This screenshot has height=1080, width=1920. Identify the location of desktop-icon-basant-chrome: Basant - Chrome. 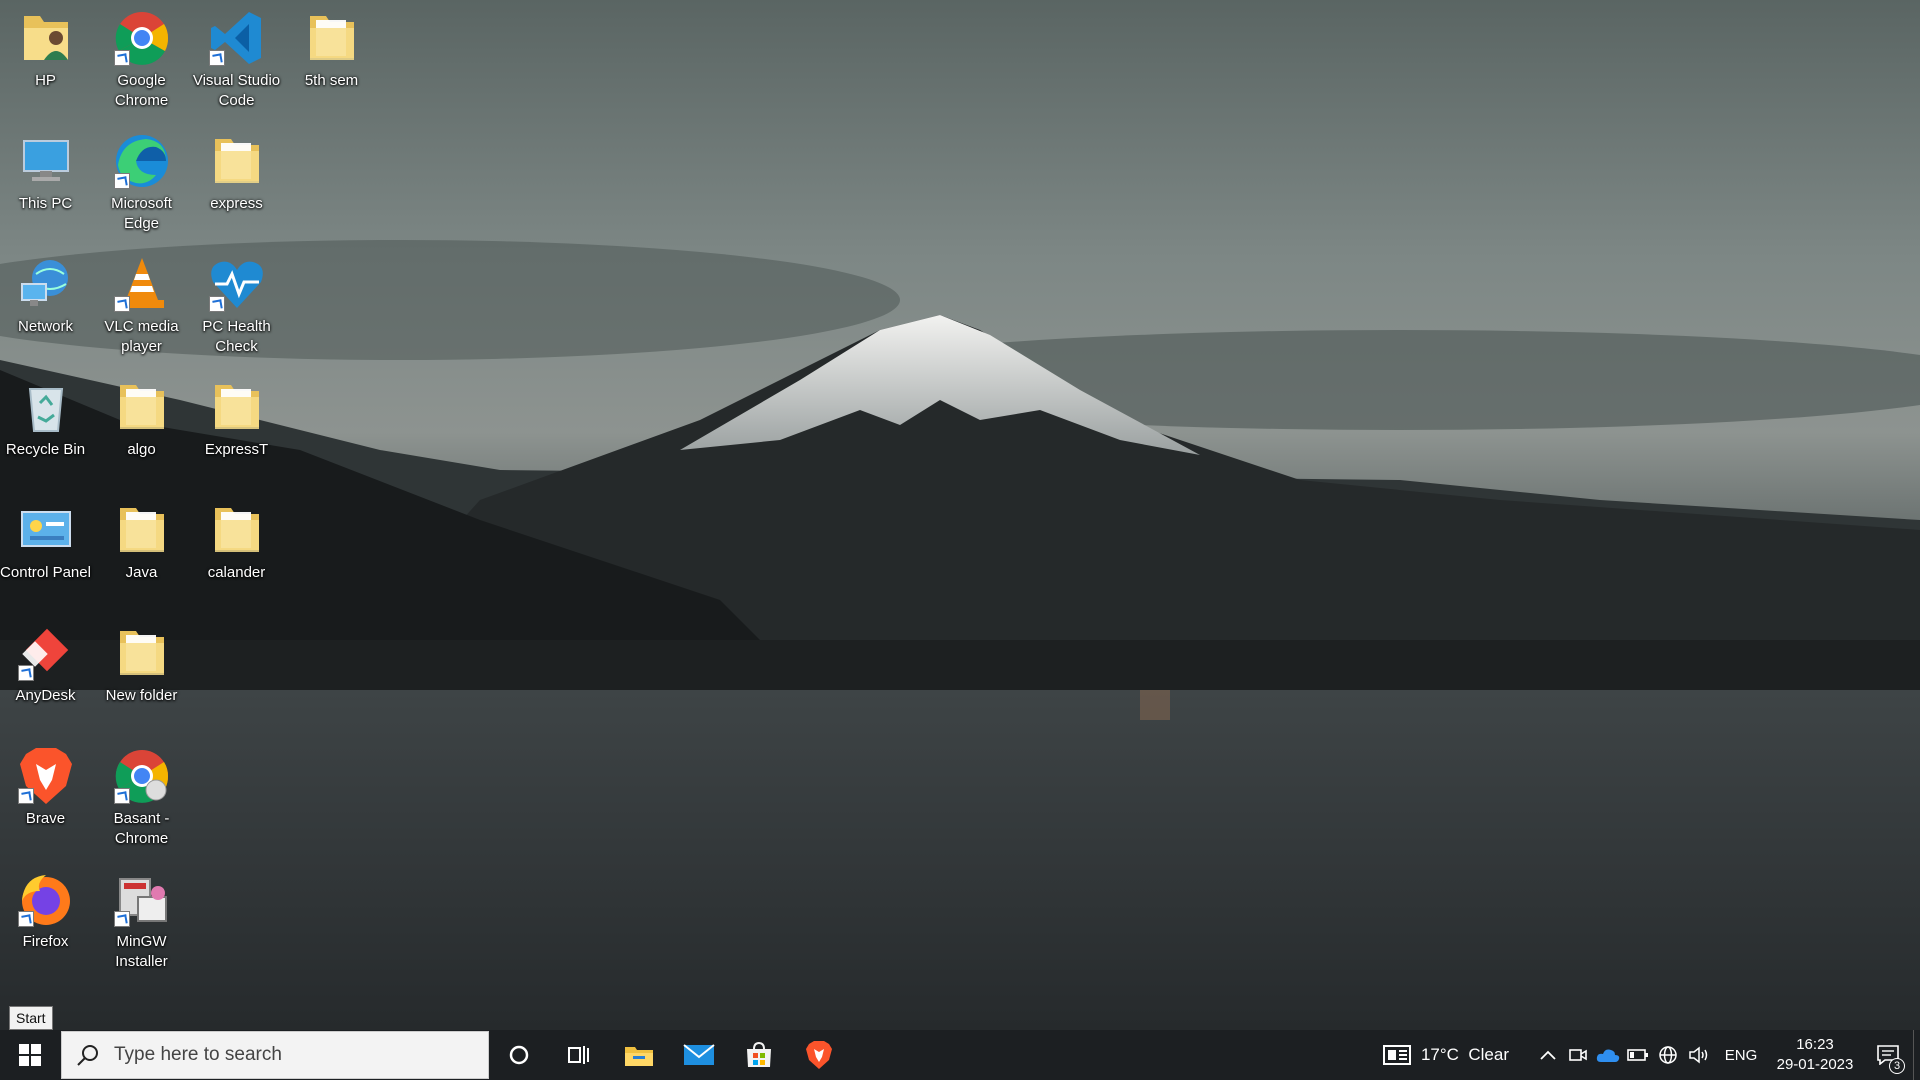
(141, 799).